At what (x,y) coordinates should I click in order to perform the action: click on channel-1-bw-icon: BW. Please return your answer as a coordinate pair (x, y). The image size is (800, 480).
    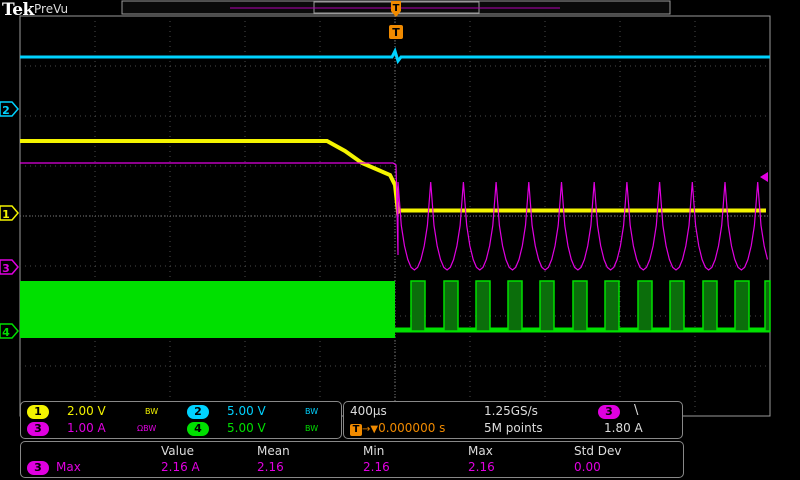
    Looking at the image, I should click on (152, 411).